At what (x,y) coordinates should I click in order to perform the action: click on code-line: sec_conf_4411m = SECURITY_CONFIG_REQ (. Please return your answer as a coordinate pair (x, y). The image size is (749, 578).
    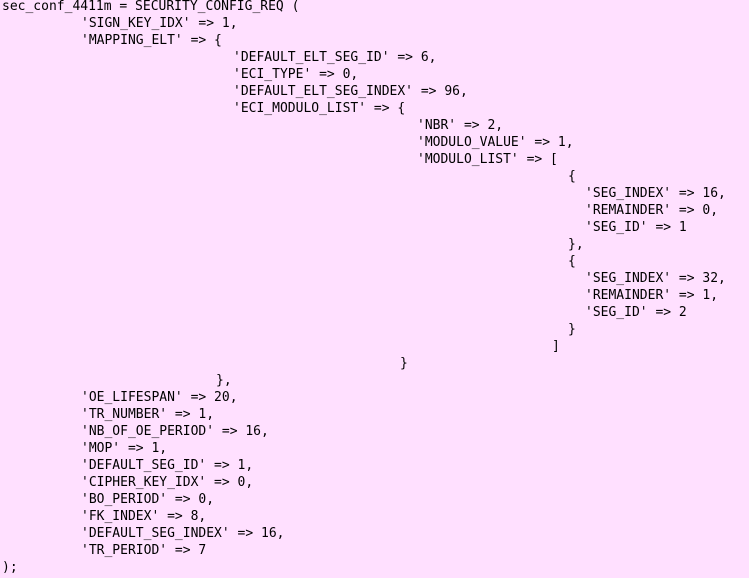
    Looking at the image, I should click on (151, 7).